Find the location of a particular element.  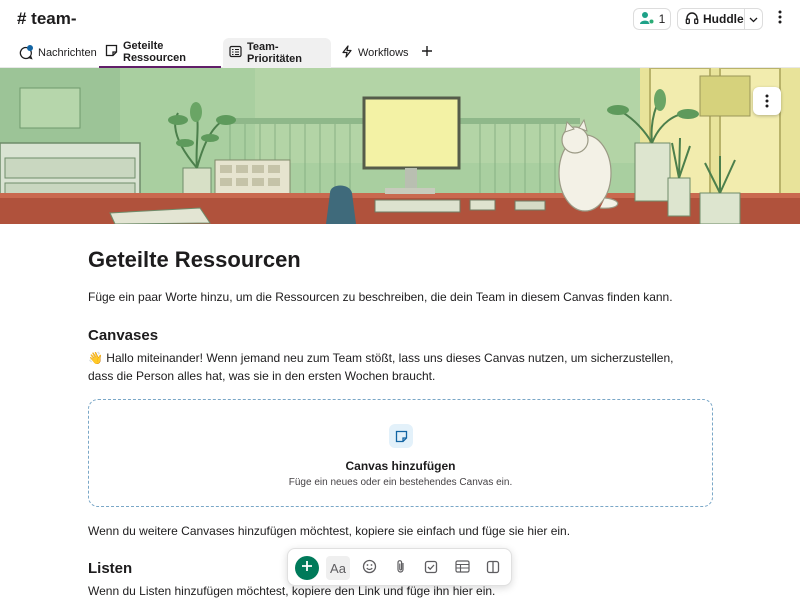

tab-nachrichten: Nachrichten is located at coordinates (58, 53).